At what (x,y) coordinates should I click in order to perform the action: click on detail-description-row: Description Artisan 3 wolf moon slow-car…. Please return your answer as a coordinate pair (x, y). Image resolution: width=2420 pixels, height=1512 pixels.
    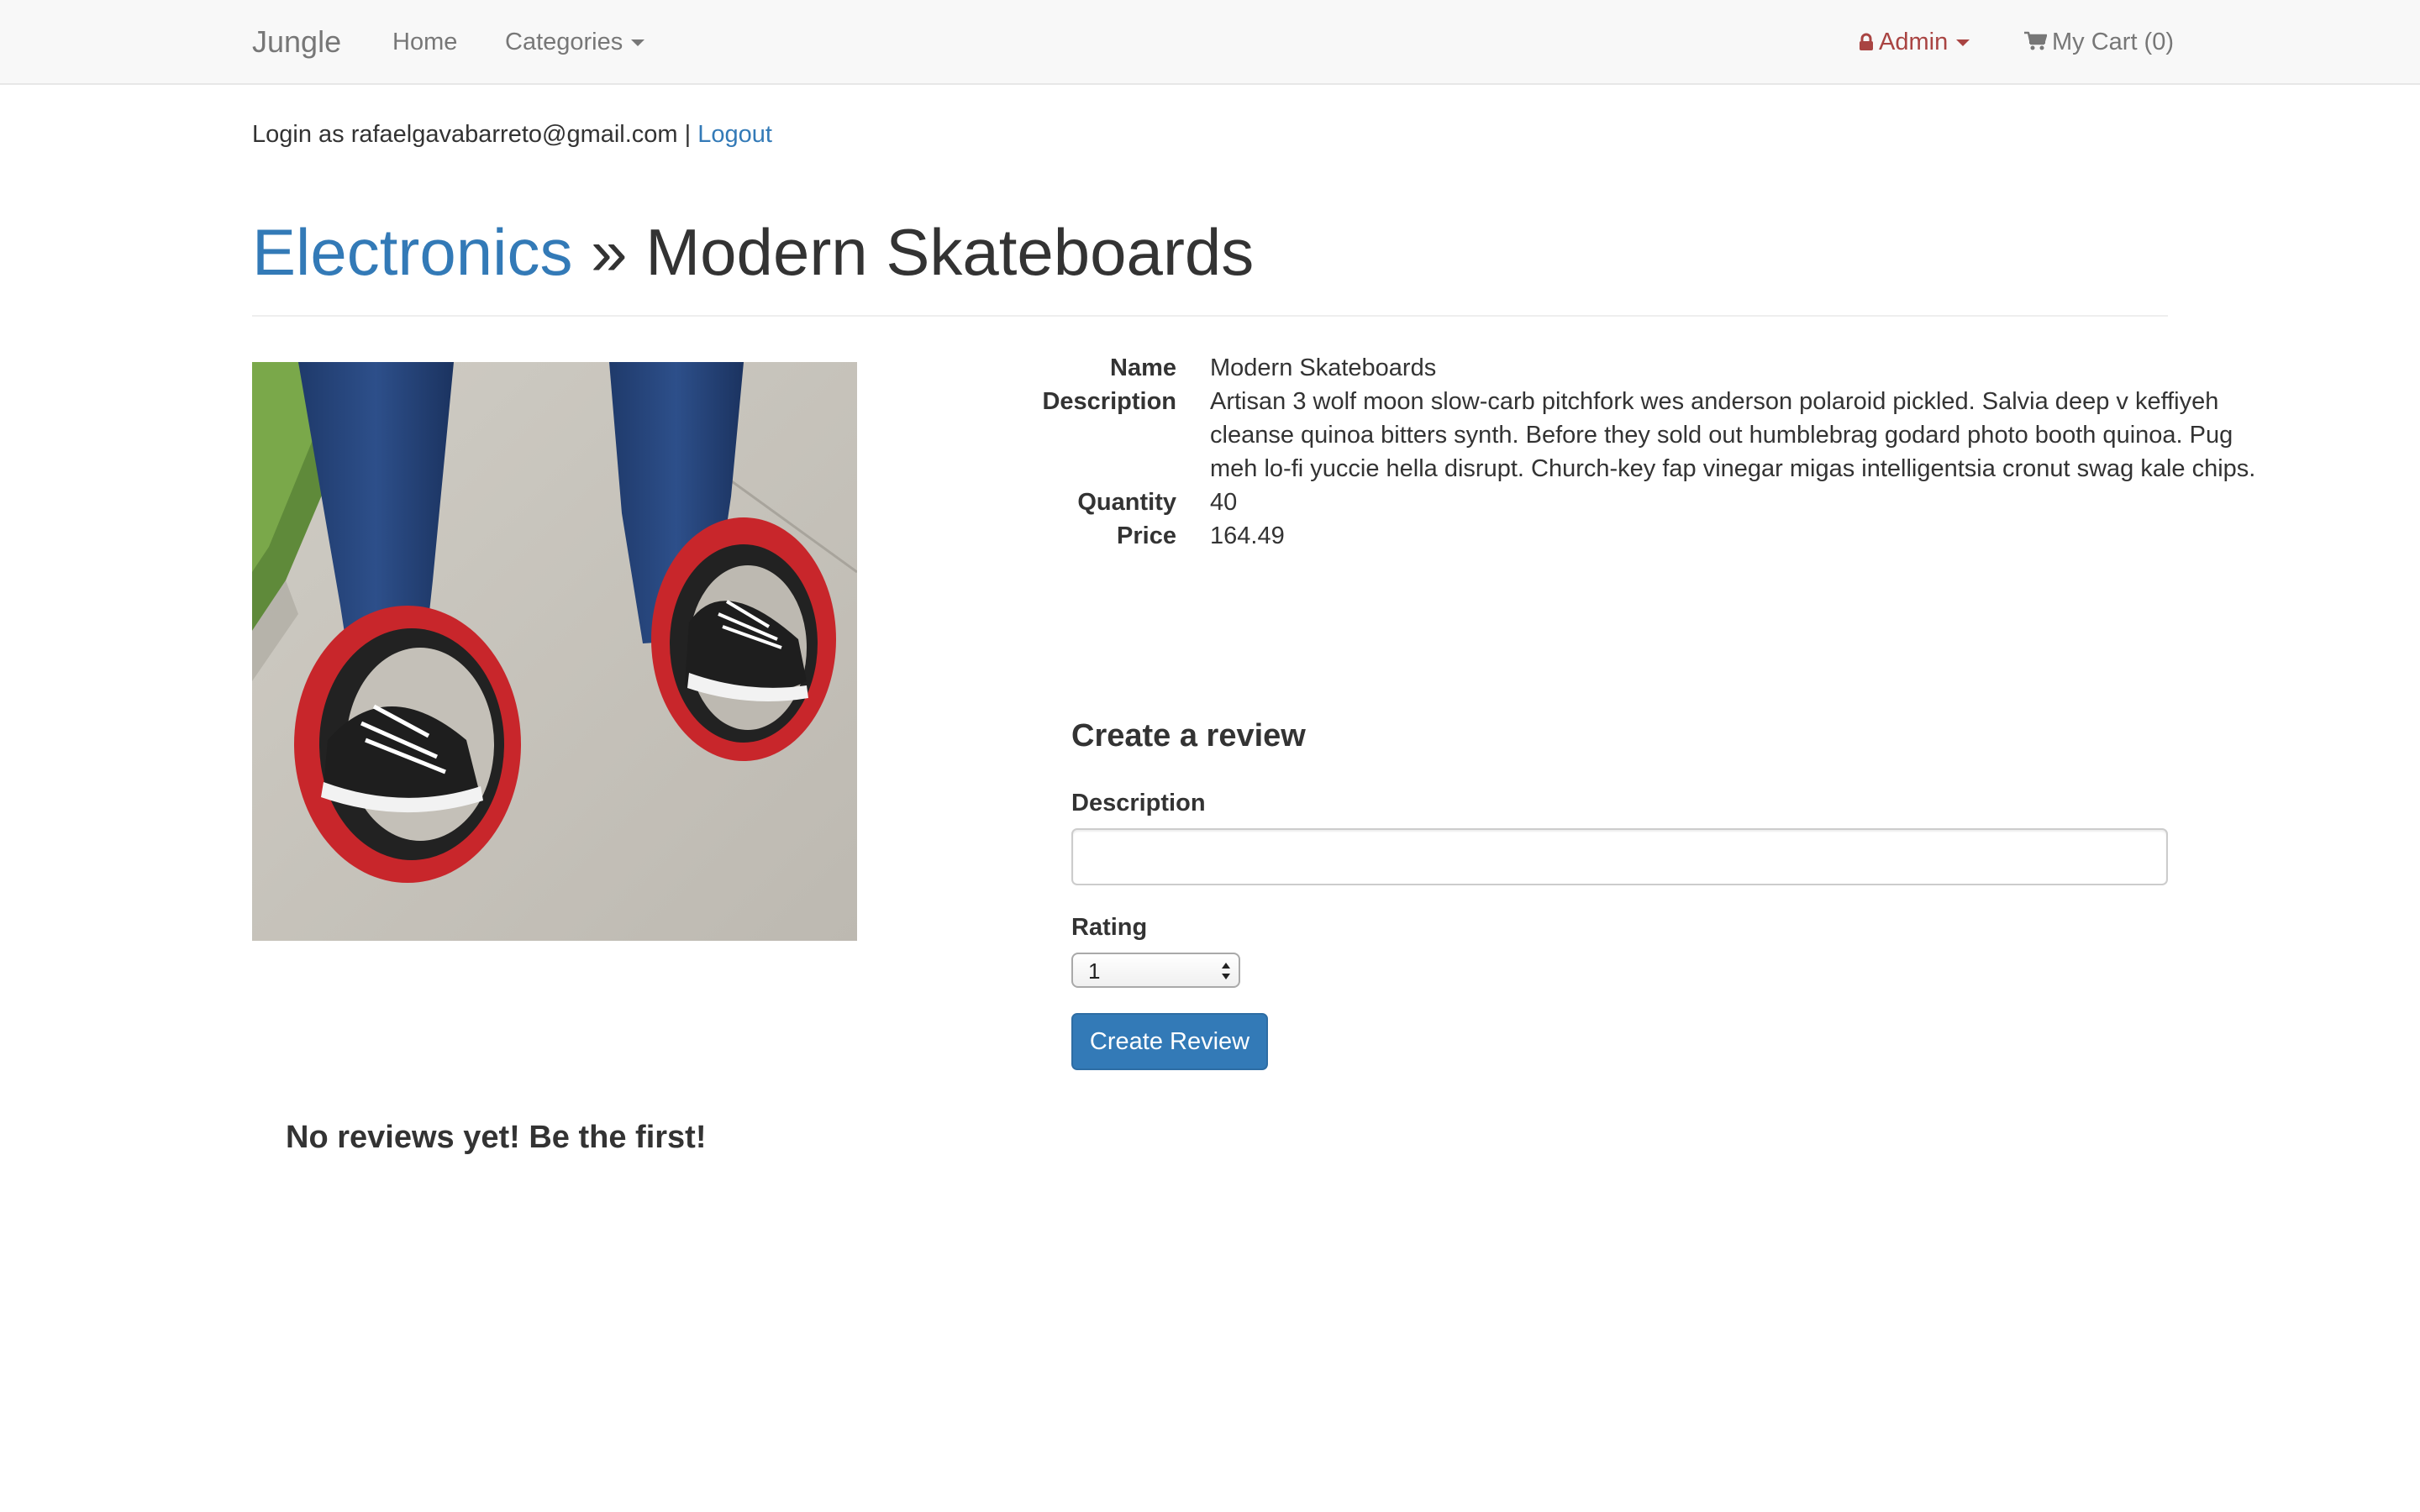
    Looking at the image, I should click on (1615, 435).